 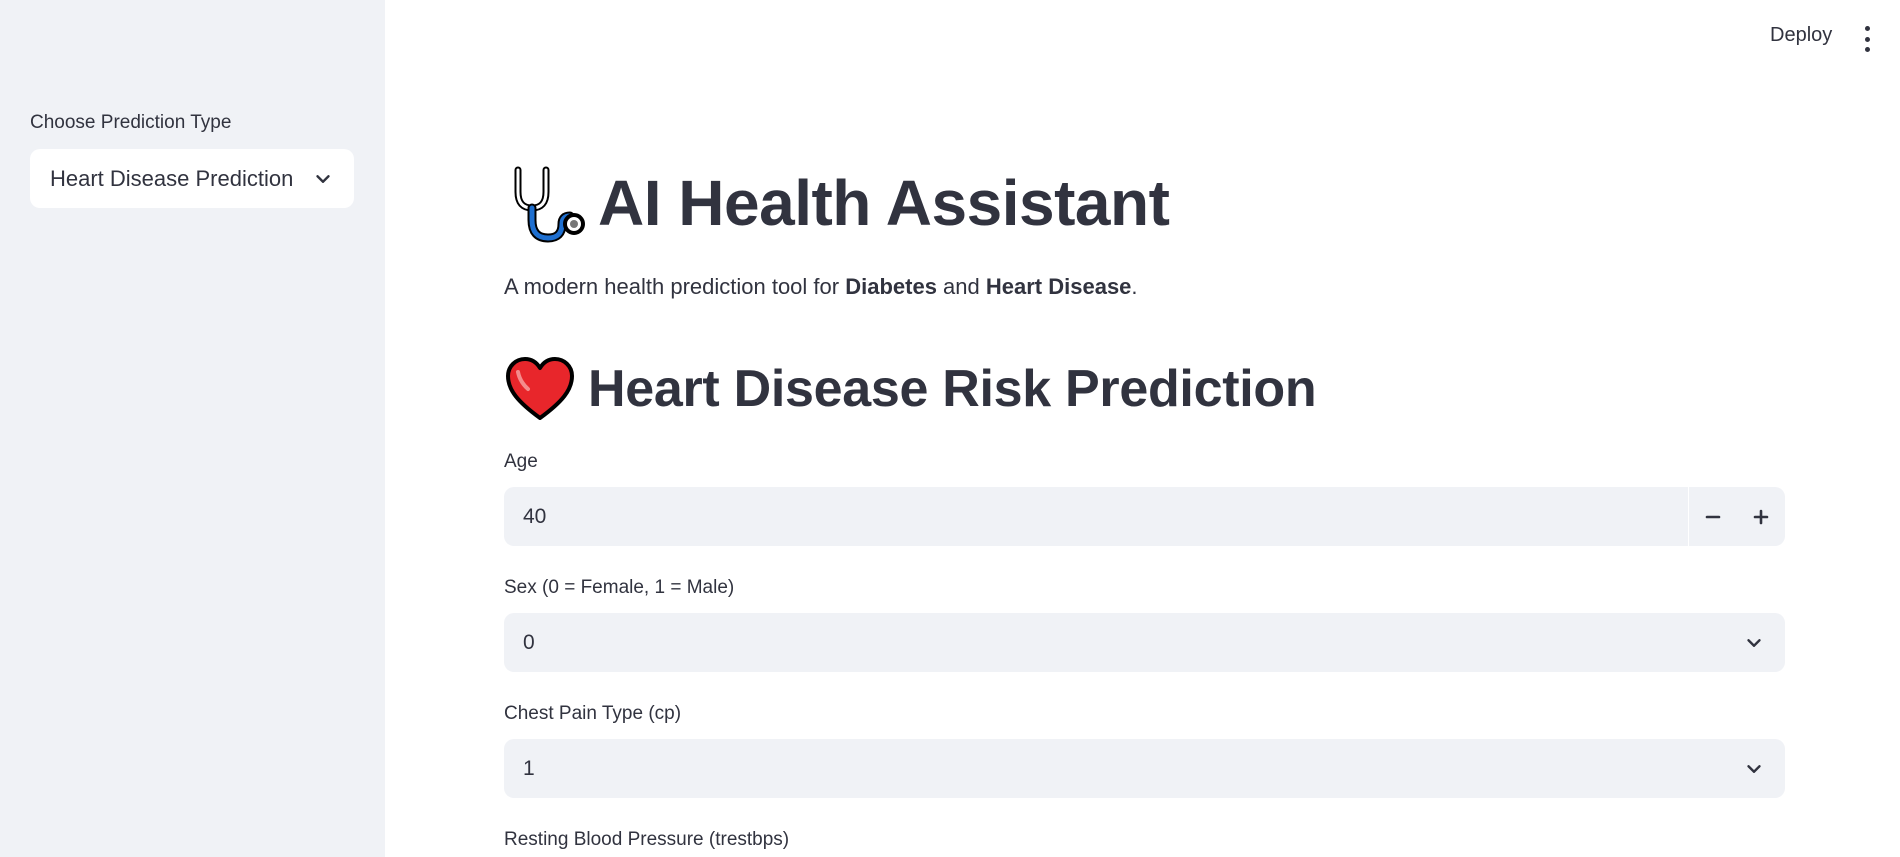 I want to click on decrement-button, so click(x=1713, y=516).